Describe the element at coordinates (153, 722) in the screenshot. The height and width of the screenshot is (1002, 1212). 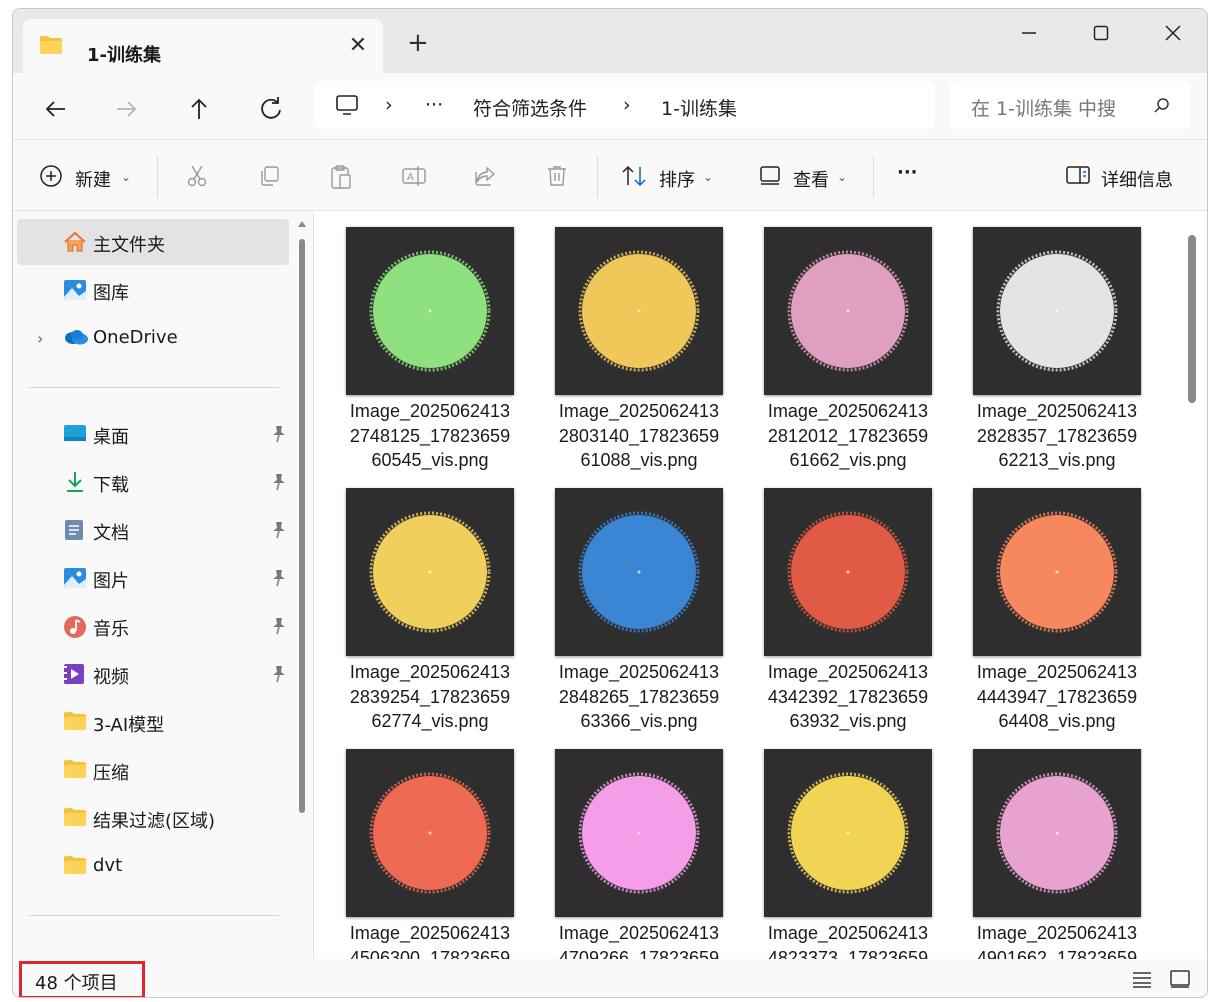
I see `sidebar-item-folder: 3-AI模型` at that location.